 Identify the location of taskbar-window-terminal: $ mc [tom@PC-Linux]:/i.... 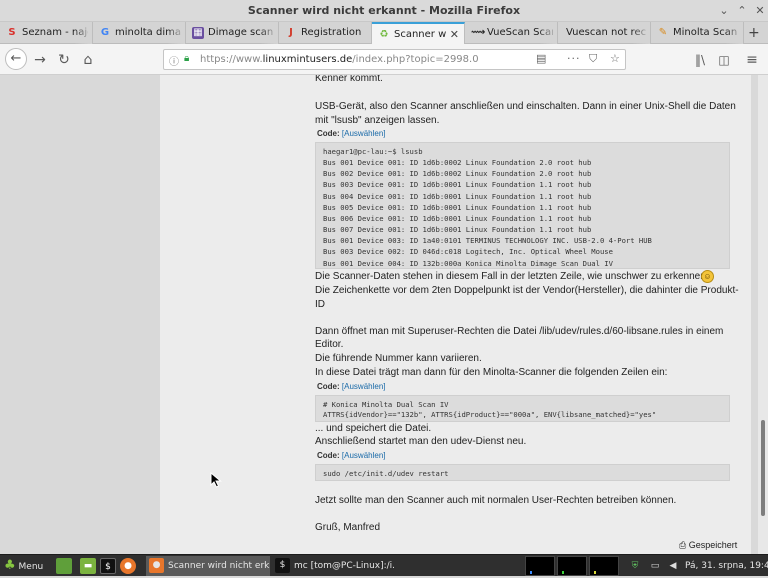
(333, 566).